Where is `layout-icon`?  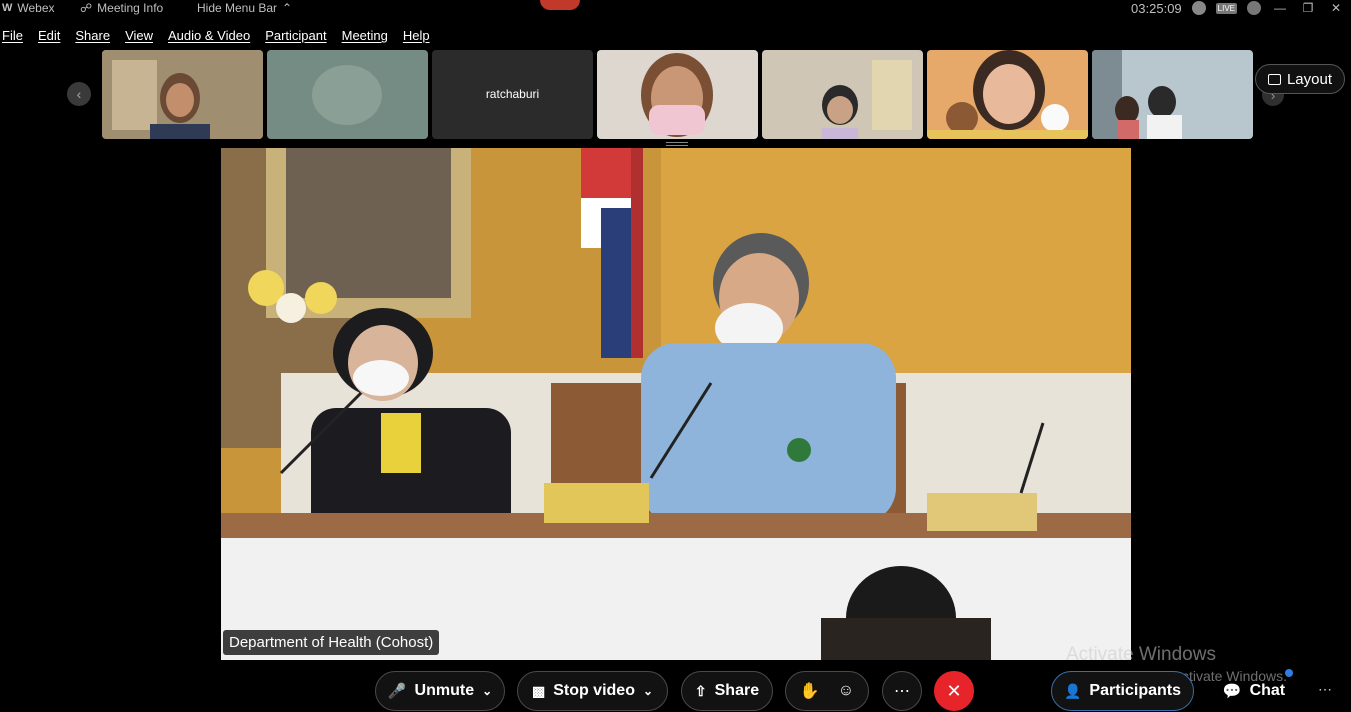
layout-icon is located at coordinates (1274, 79).